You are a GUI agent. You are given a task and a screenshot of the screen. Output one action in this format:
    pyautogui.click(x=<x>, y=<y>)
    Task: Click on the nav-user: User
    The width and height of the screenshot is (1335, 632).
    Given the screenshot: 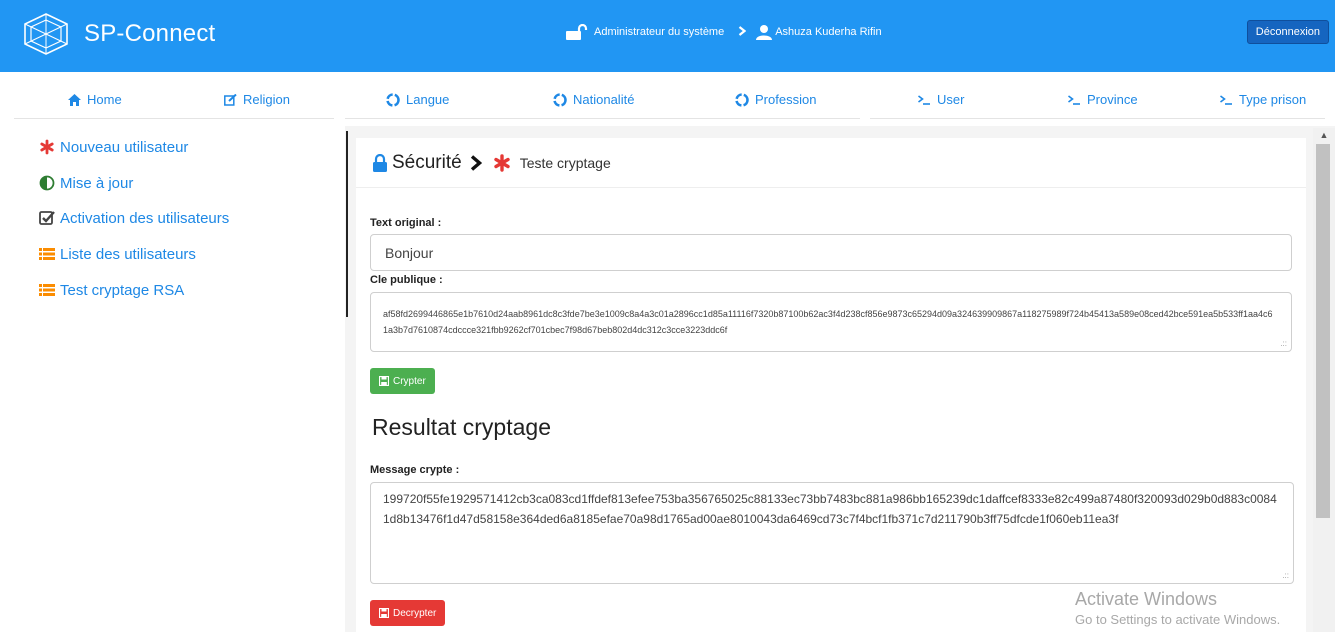 What is the action you would take?
    pyautogui.click(x=941, y=99)
    